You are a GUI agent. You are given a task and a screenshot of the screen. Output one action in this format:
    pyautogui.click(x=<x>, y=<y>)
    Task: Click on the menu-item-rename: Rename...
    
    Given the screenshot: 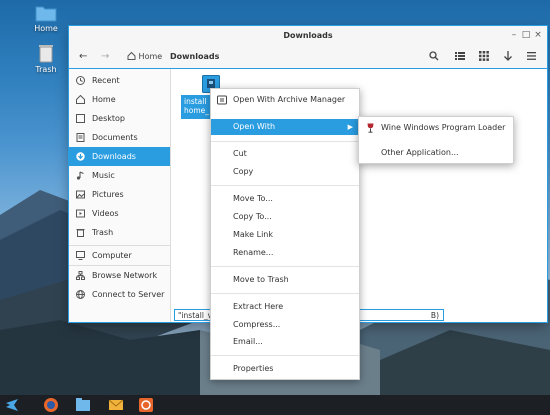 What is the action you would take?
    pyautogui.click(x=285, y=253)
    